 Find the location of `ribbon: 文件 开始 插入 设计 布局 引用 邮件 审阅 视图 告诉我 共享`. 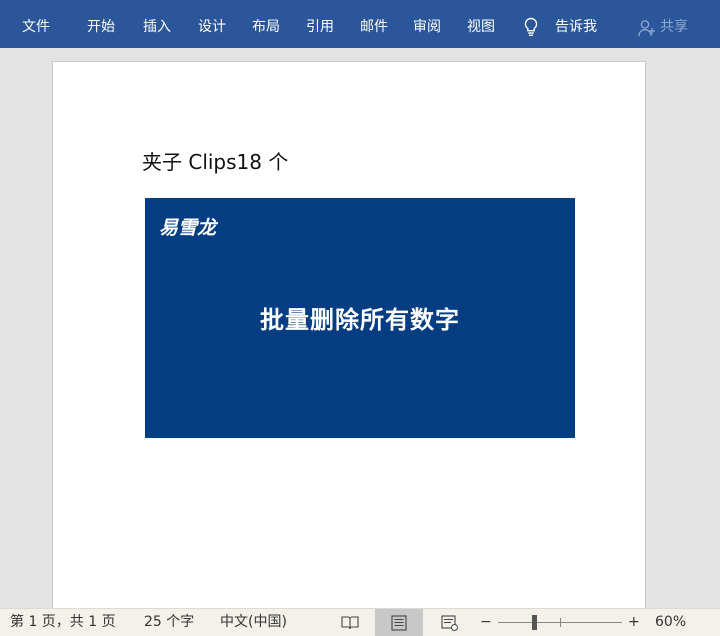

ribbon: 文件 开始 插入 设计 布局 引用 邮件 审阅 视图 告诉我 共享 is located at coordinates (360, 24).